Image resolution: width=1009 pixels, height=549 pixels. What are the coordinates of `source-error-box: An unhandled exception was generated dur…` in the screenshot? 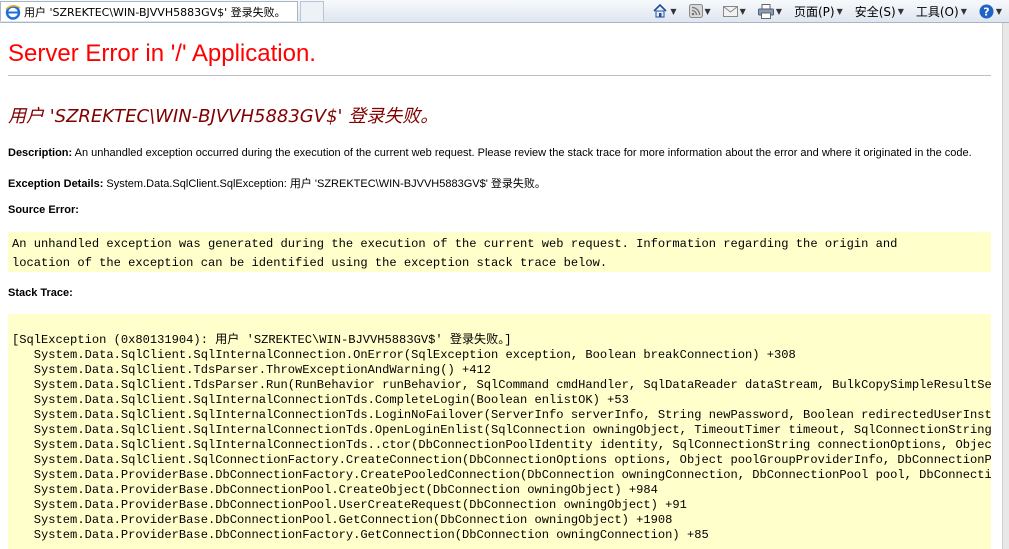 It's located at (499, 252).